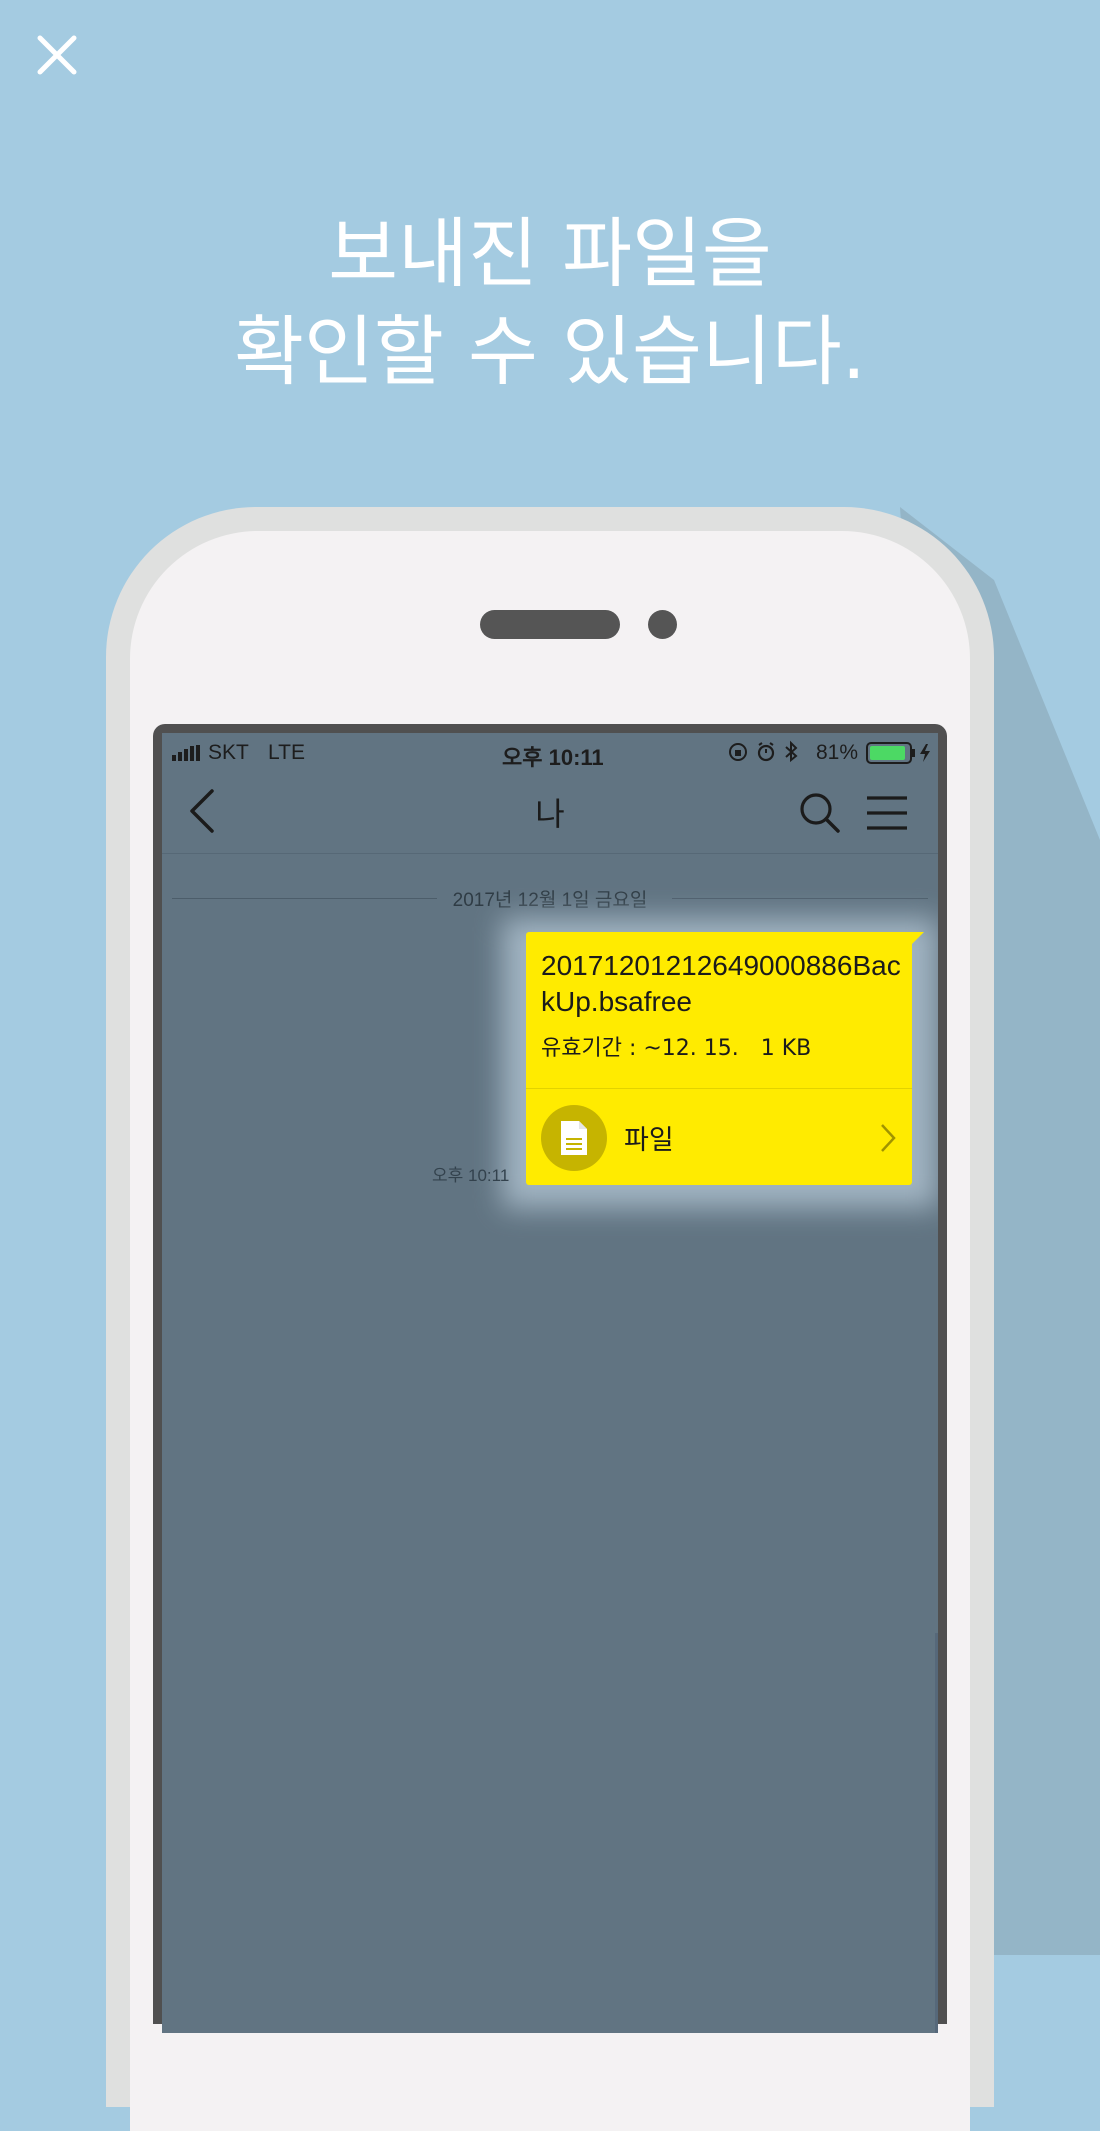 The image size is (1100, 2131). Describe the element at coordinates (791, 751) in the screenshot. I see `bluetooth-icon` at that location.